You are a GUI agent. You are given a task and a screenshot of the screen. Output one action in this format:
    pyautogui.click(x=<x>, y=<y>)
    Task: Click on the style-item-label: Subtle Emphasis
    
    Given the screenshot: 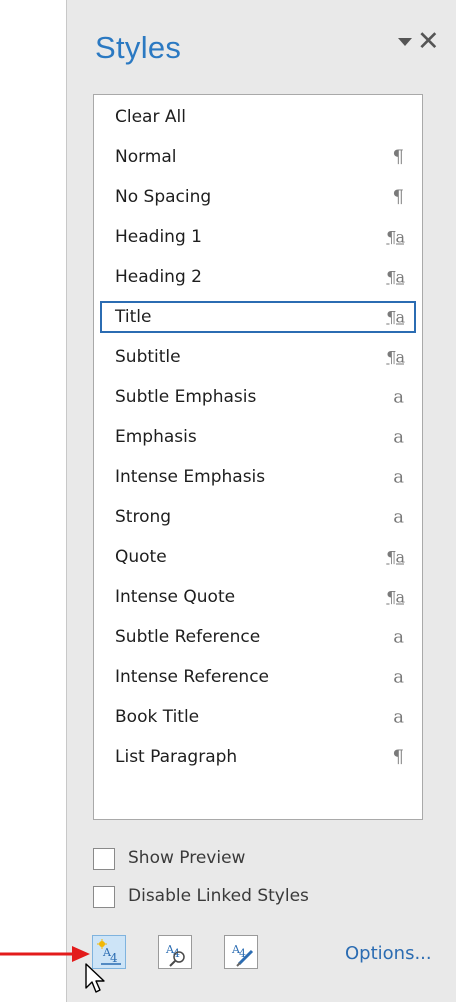 What is the action you would take?
    pyautogui.click(x=186, y=397)
    